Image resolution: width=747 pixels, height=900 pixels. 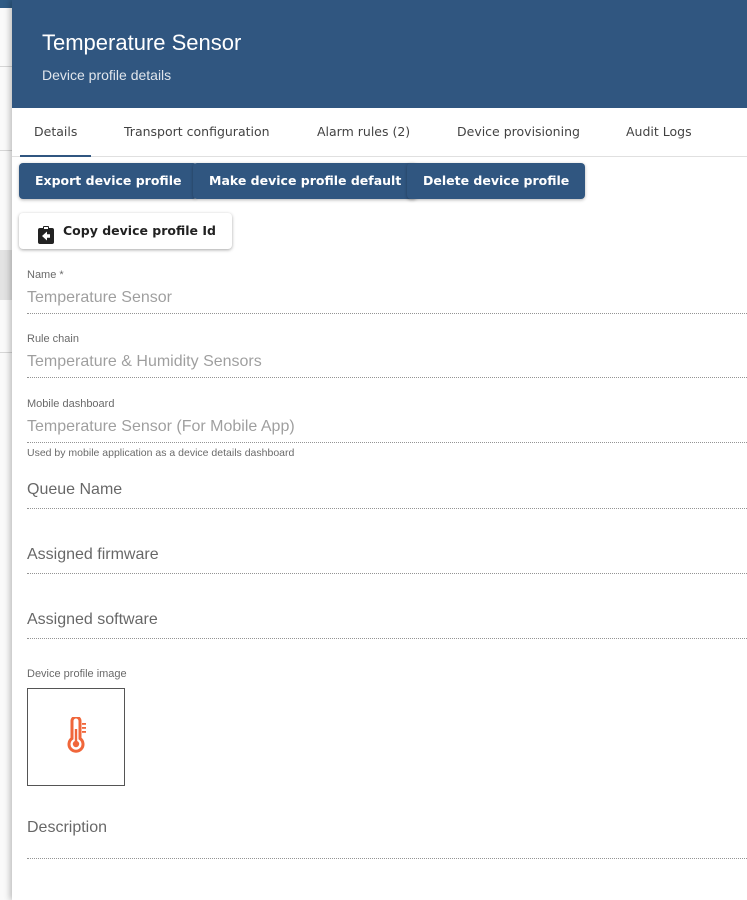 I want to click on assigned-firmware-placeholder: Assigned firmware, so click(x=93, y=554).